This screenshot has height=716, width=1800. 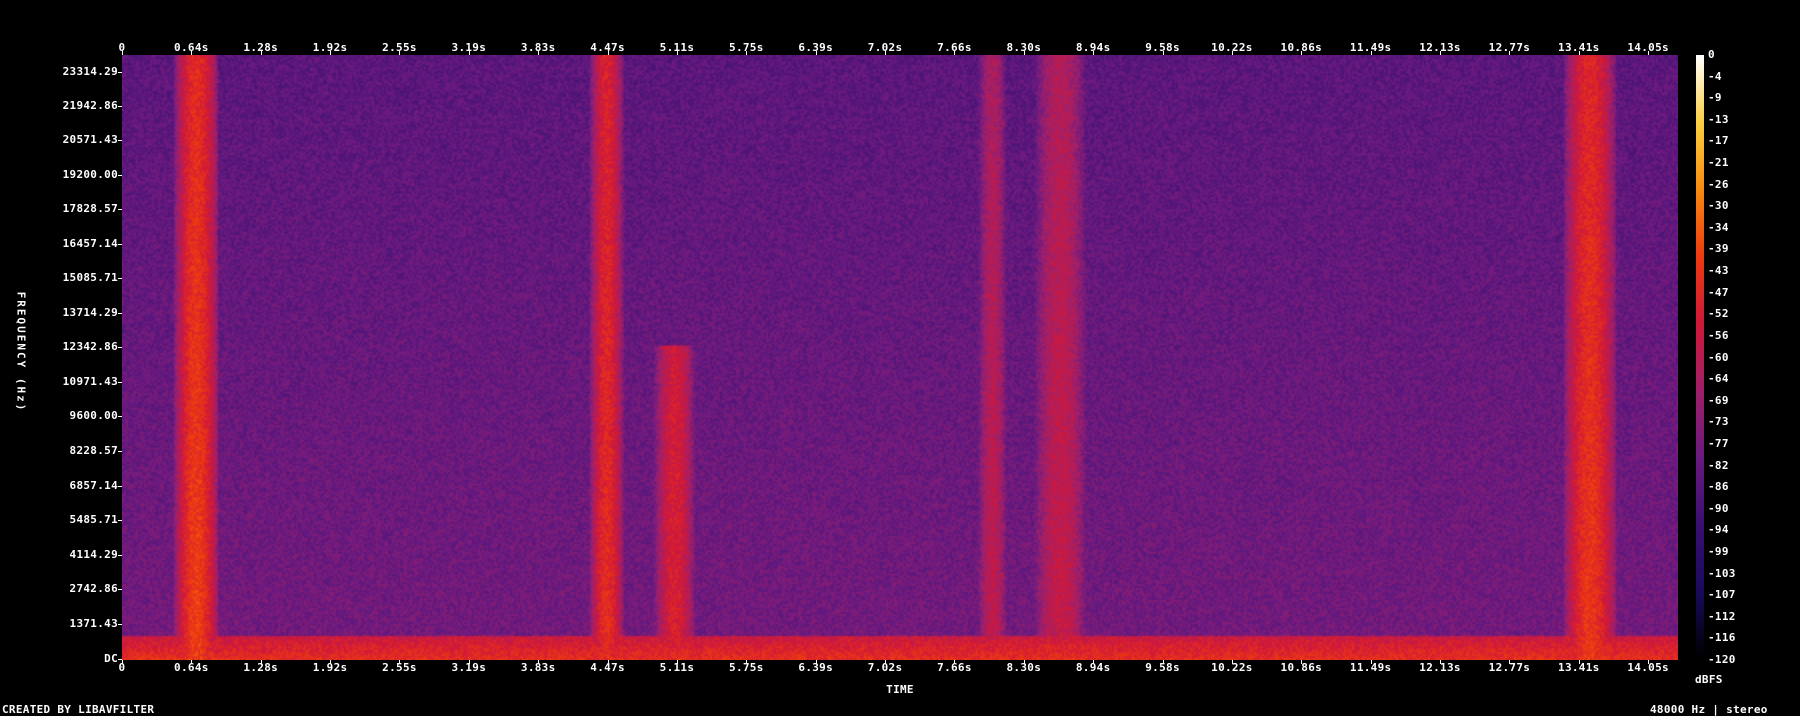 I want to click on y-tick-label: 4114.29, so click(x=93, y=554).